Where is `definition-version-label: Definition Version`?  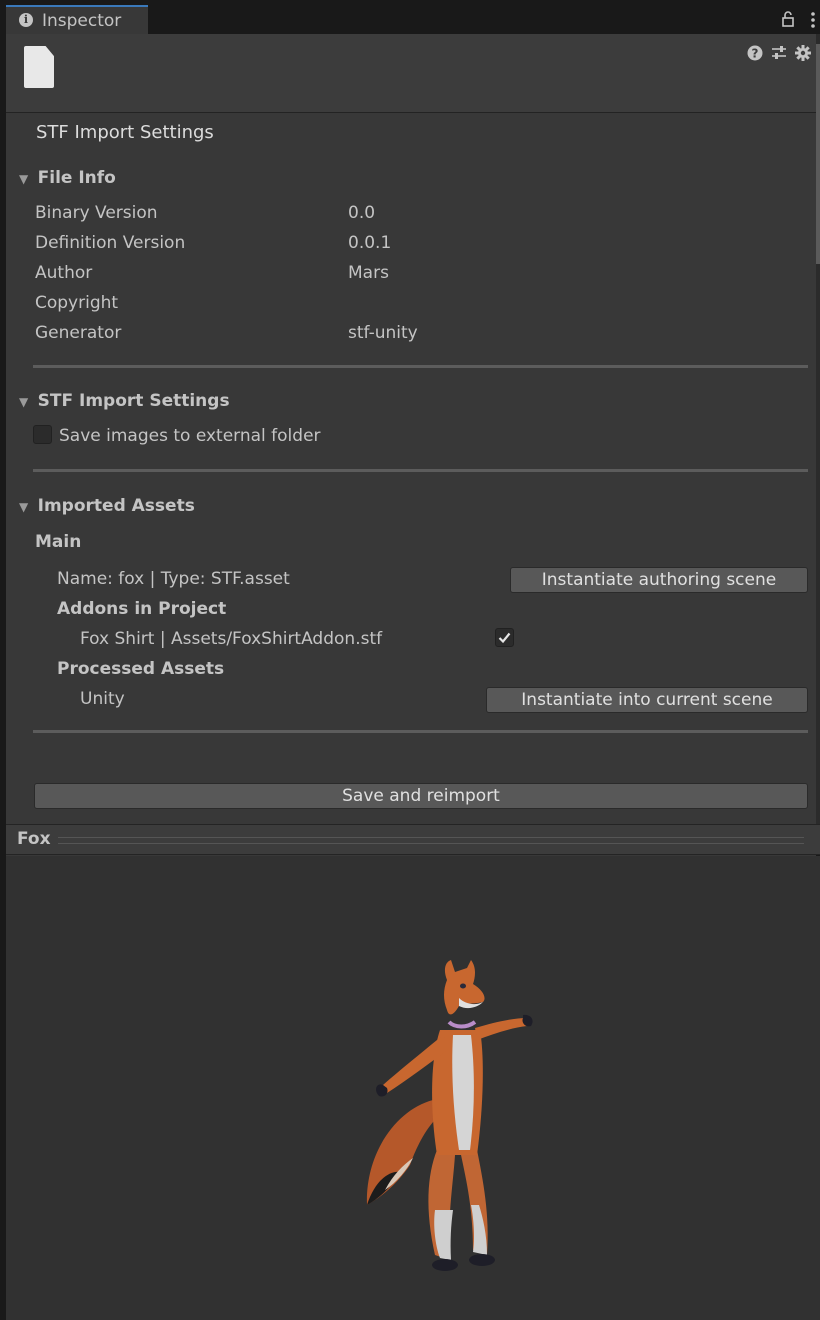
definition-version-label: Definition Version is located at coordinates (110, 243).